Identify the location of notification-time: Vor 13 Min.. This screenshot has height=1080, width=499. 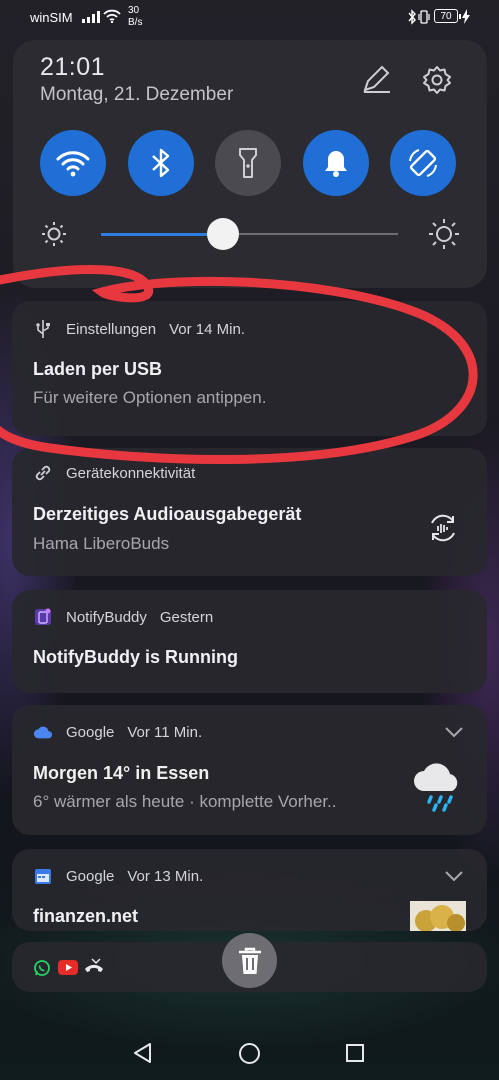
(165, 876).